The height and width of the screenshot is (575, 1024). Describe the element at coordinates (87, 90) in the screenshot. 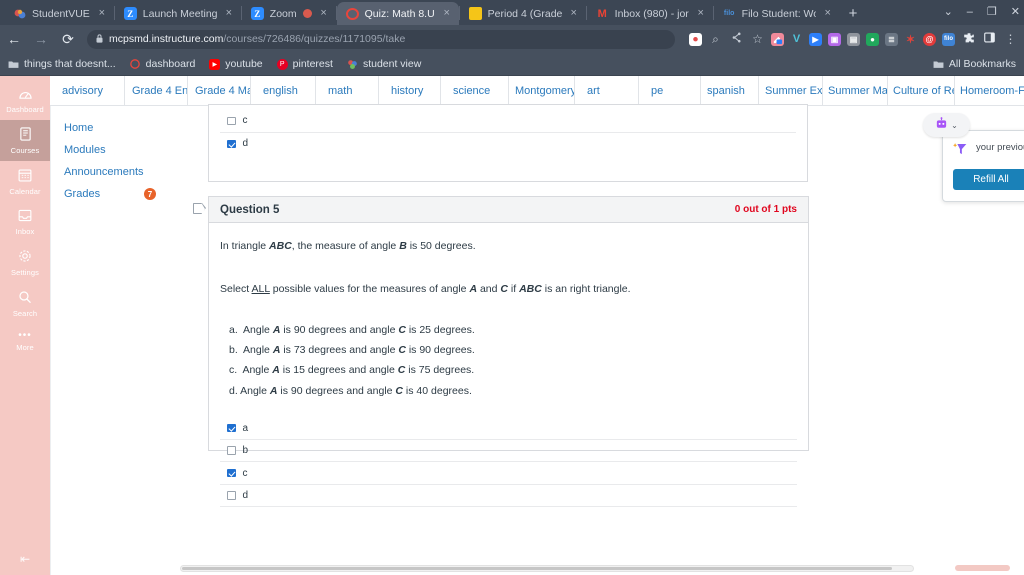

I see `course-tab-advisory: advisory` at that location.